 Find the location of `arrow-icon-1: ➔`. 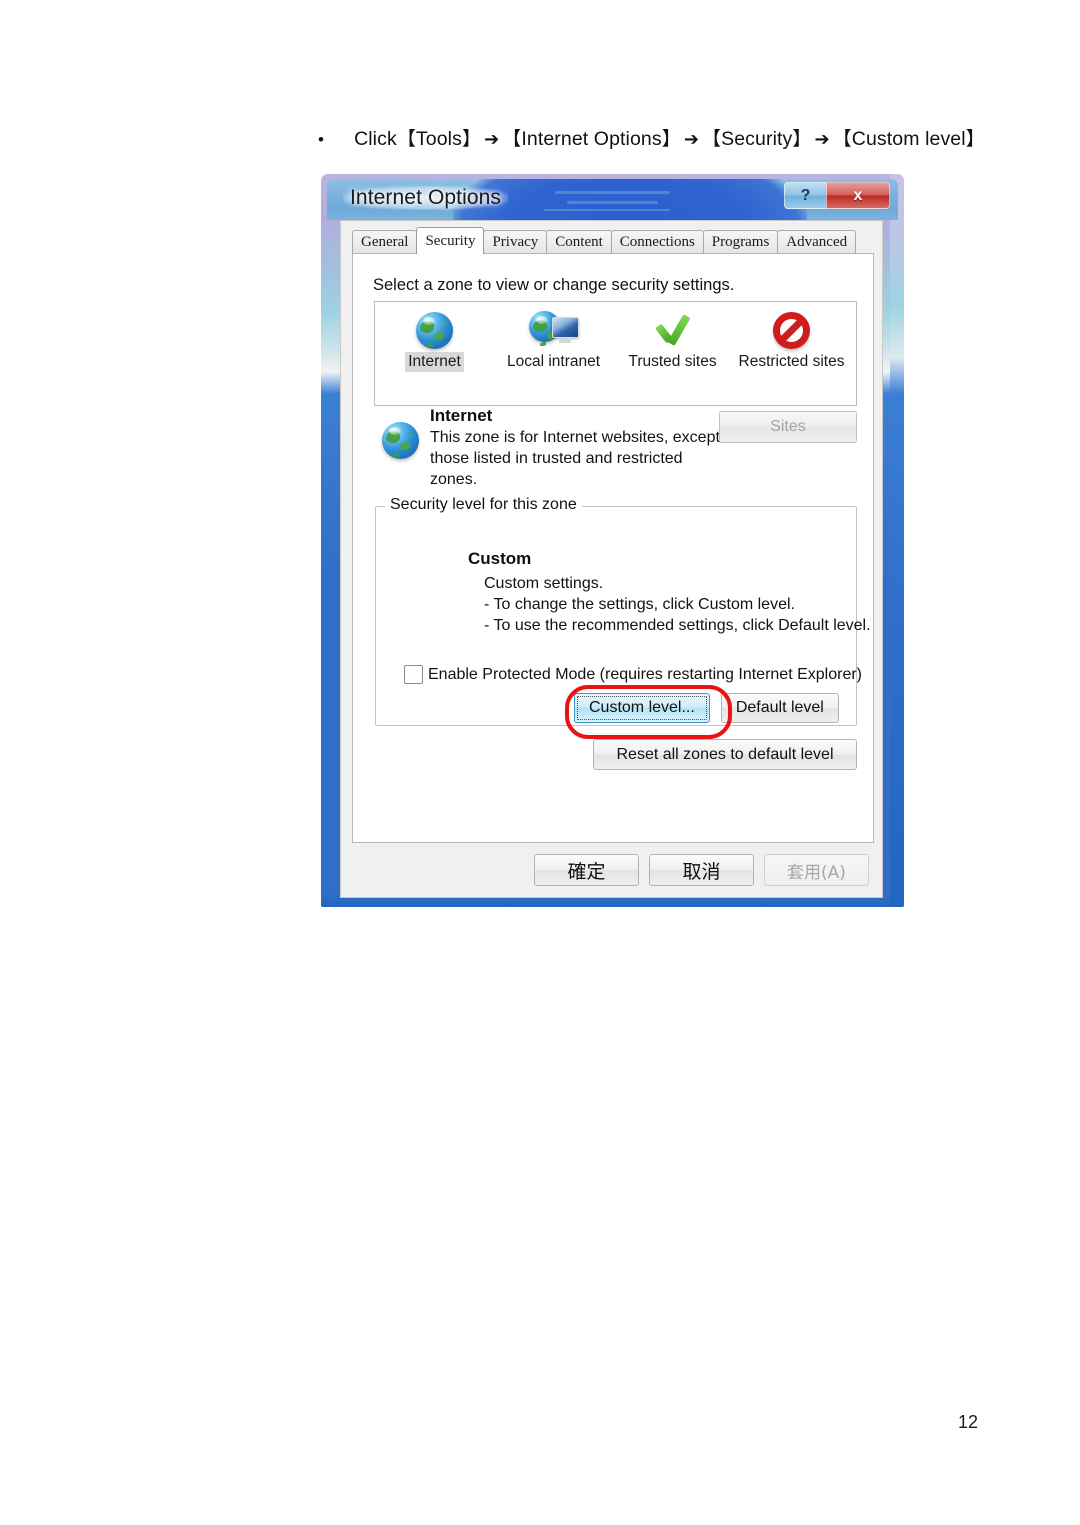

arrow-icon-1: ➔ is located at coordinates (492, 139).